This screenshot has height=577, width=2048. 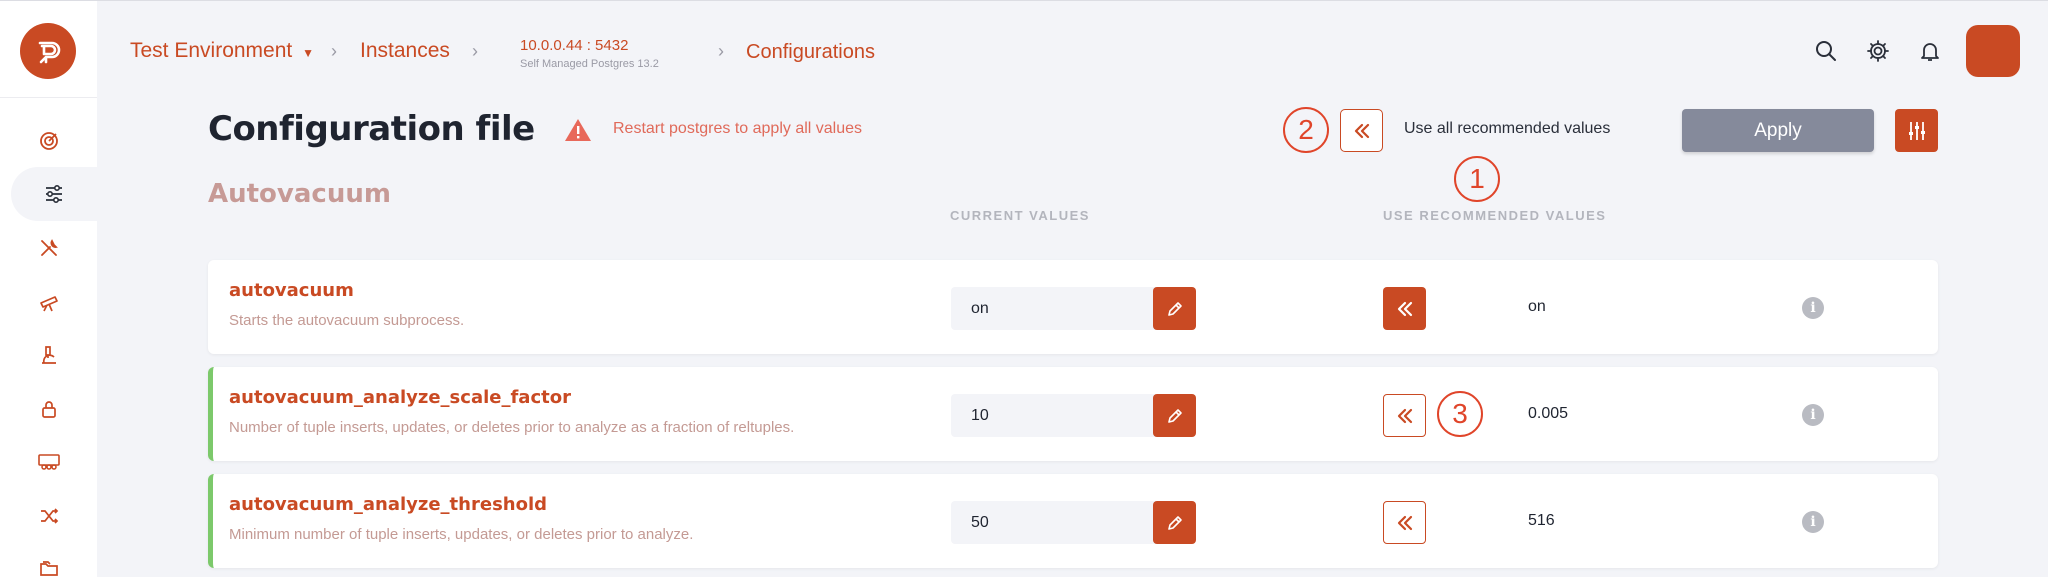 I want to click on microscope-icon, so click(x=48, y=355).